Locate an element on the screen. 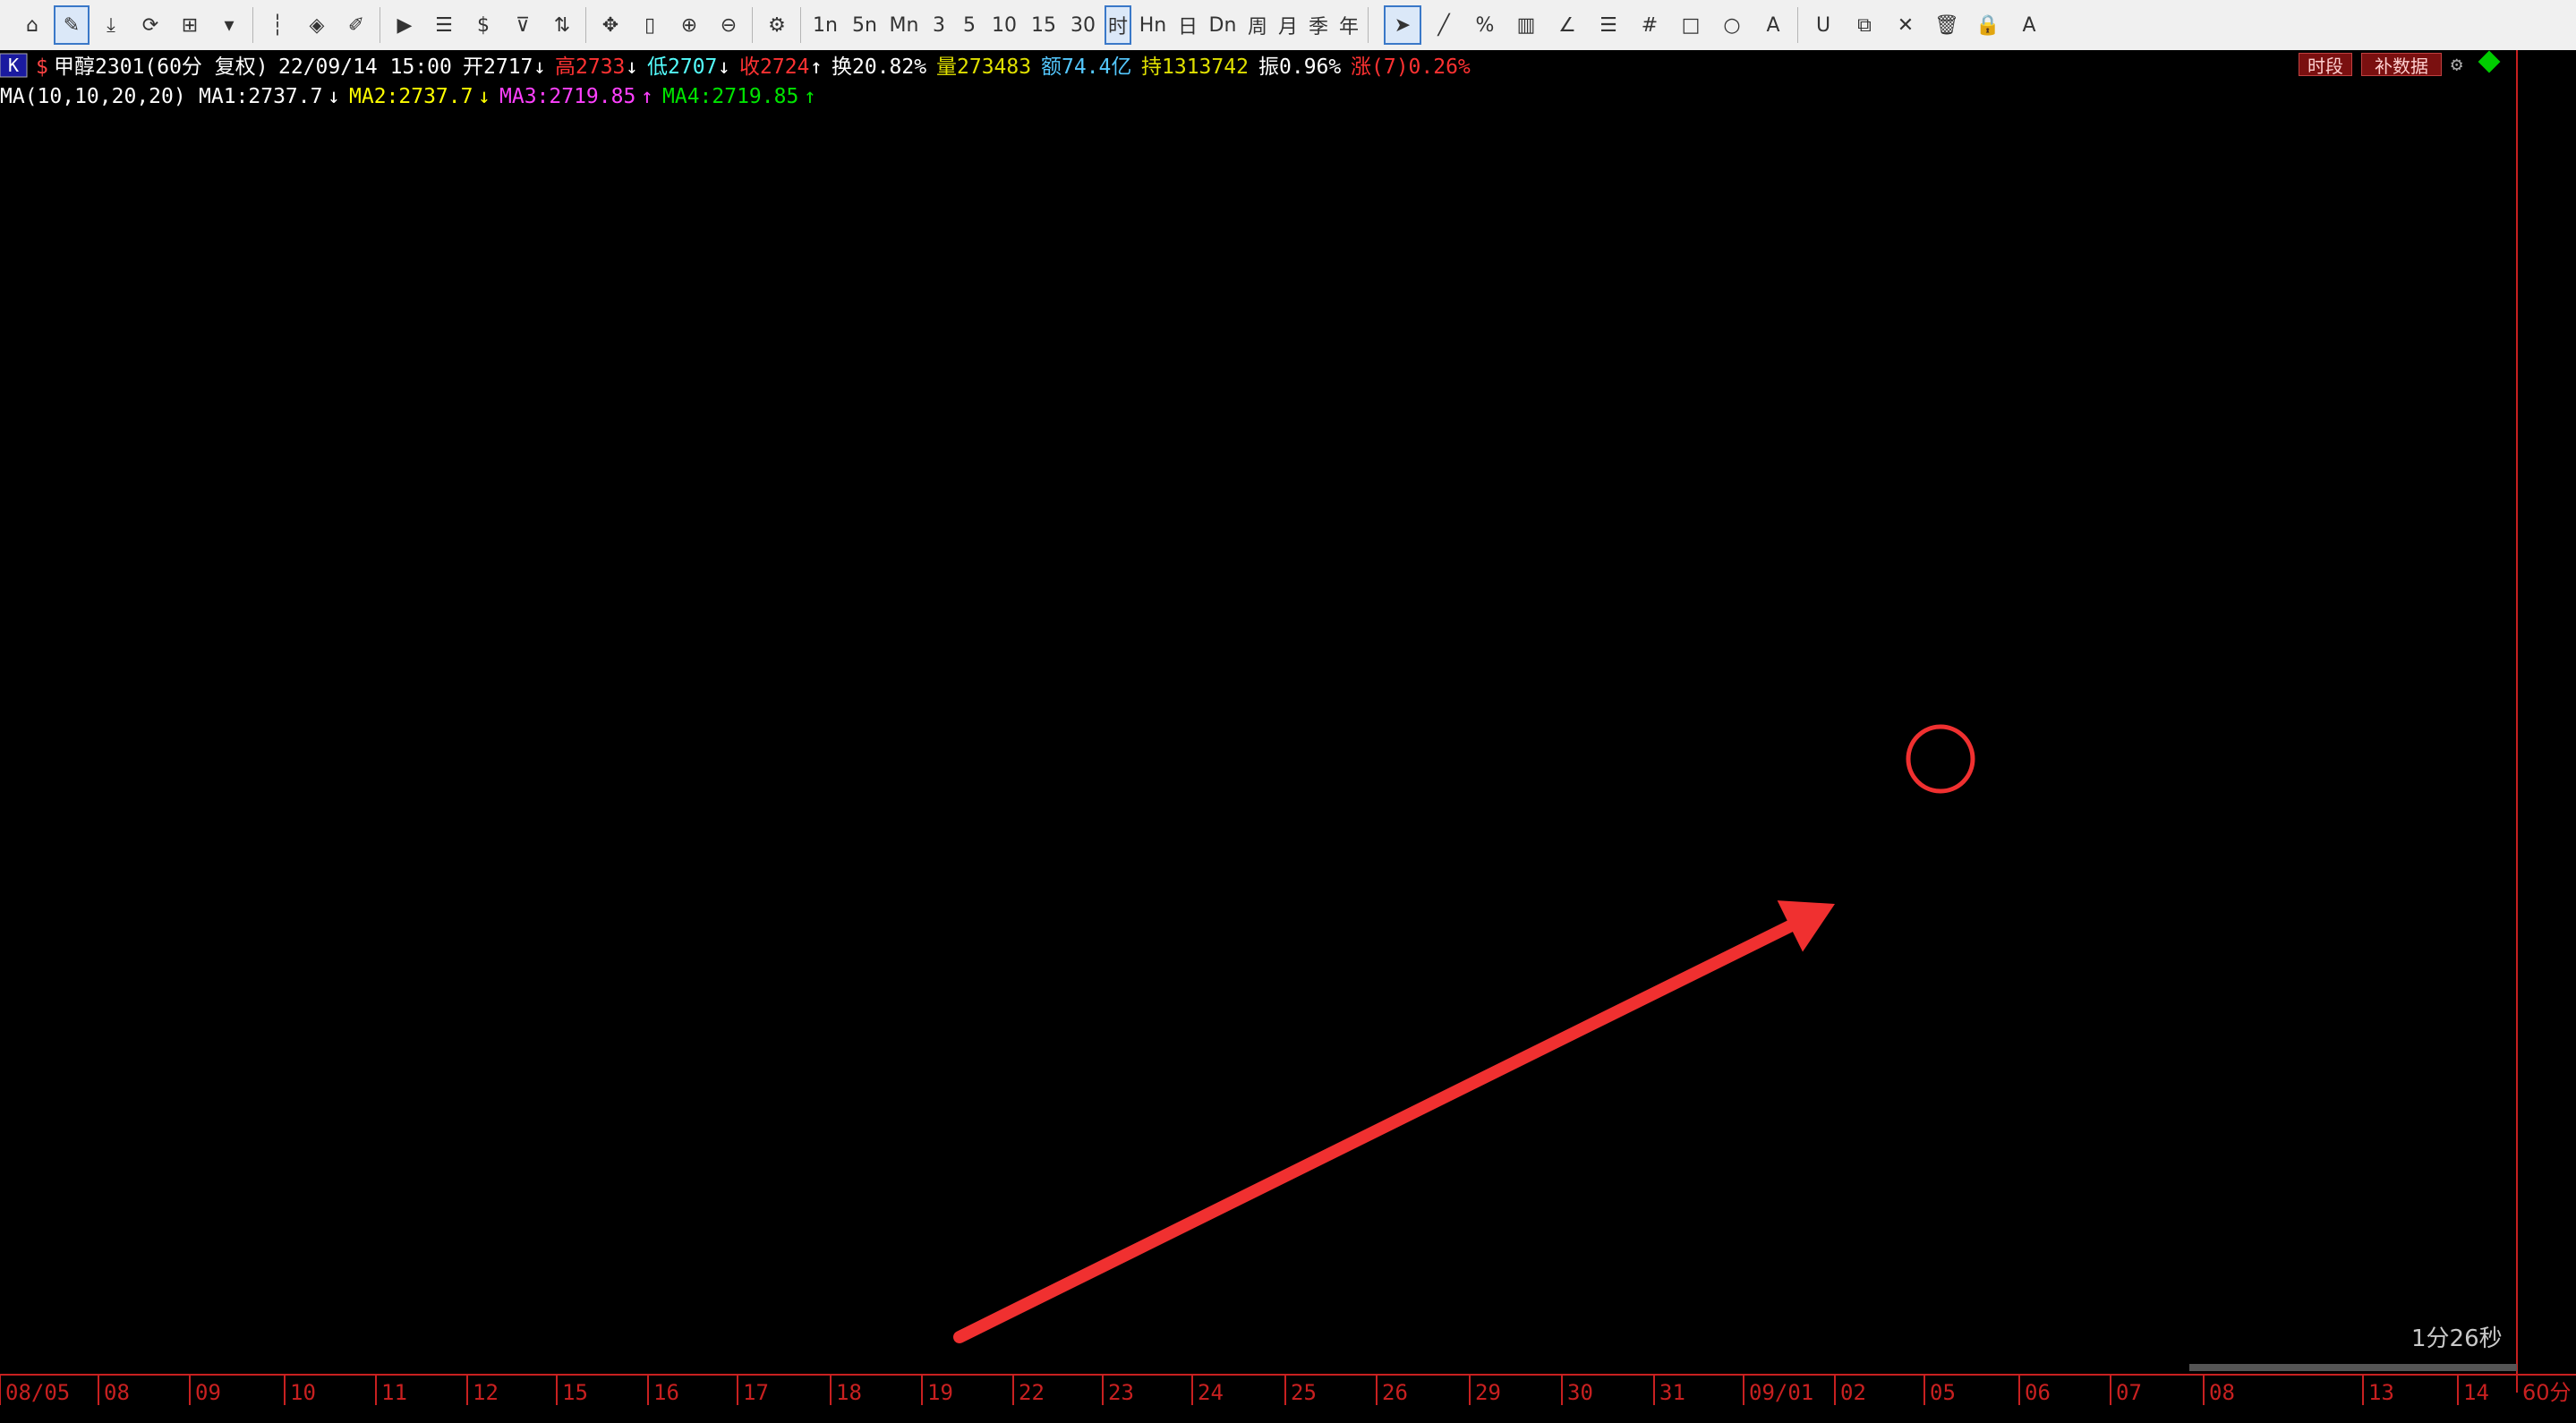 The width and height of the screenshot is (2576, 1423). high-price: 高2733 is located at coordinates (590, 67).